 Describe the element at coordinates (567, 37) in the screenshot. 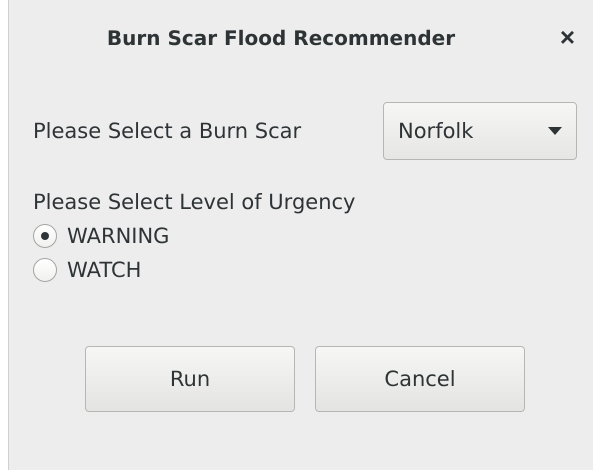

I see `close-button: ×` at that location.